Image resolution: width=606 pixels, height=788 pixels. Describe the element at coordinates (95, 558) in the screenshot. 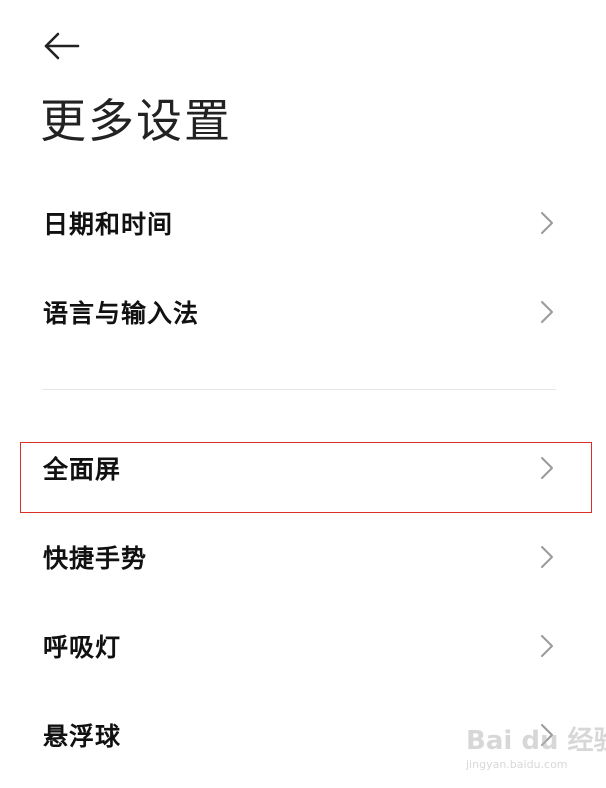

I see `settings-item-label: 快捷手势` at that location.